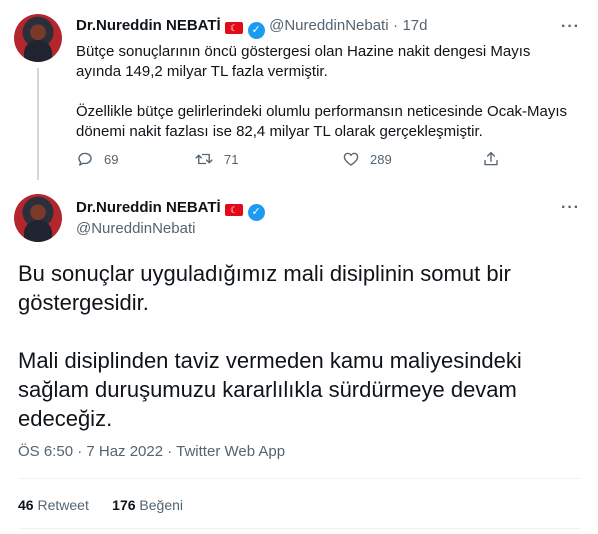 The height and width of the screenshot is (534, 598). What do you see at coordinates (414, 25) in the screenshot?
I see `tweet-time: 17d` at bounding box center [414, 25].